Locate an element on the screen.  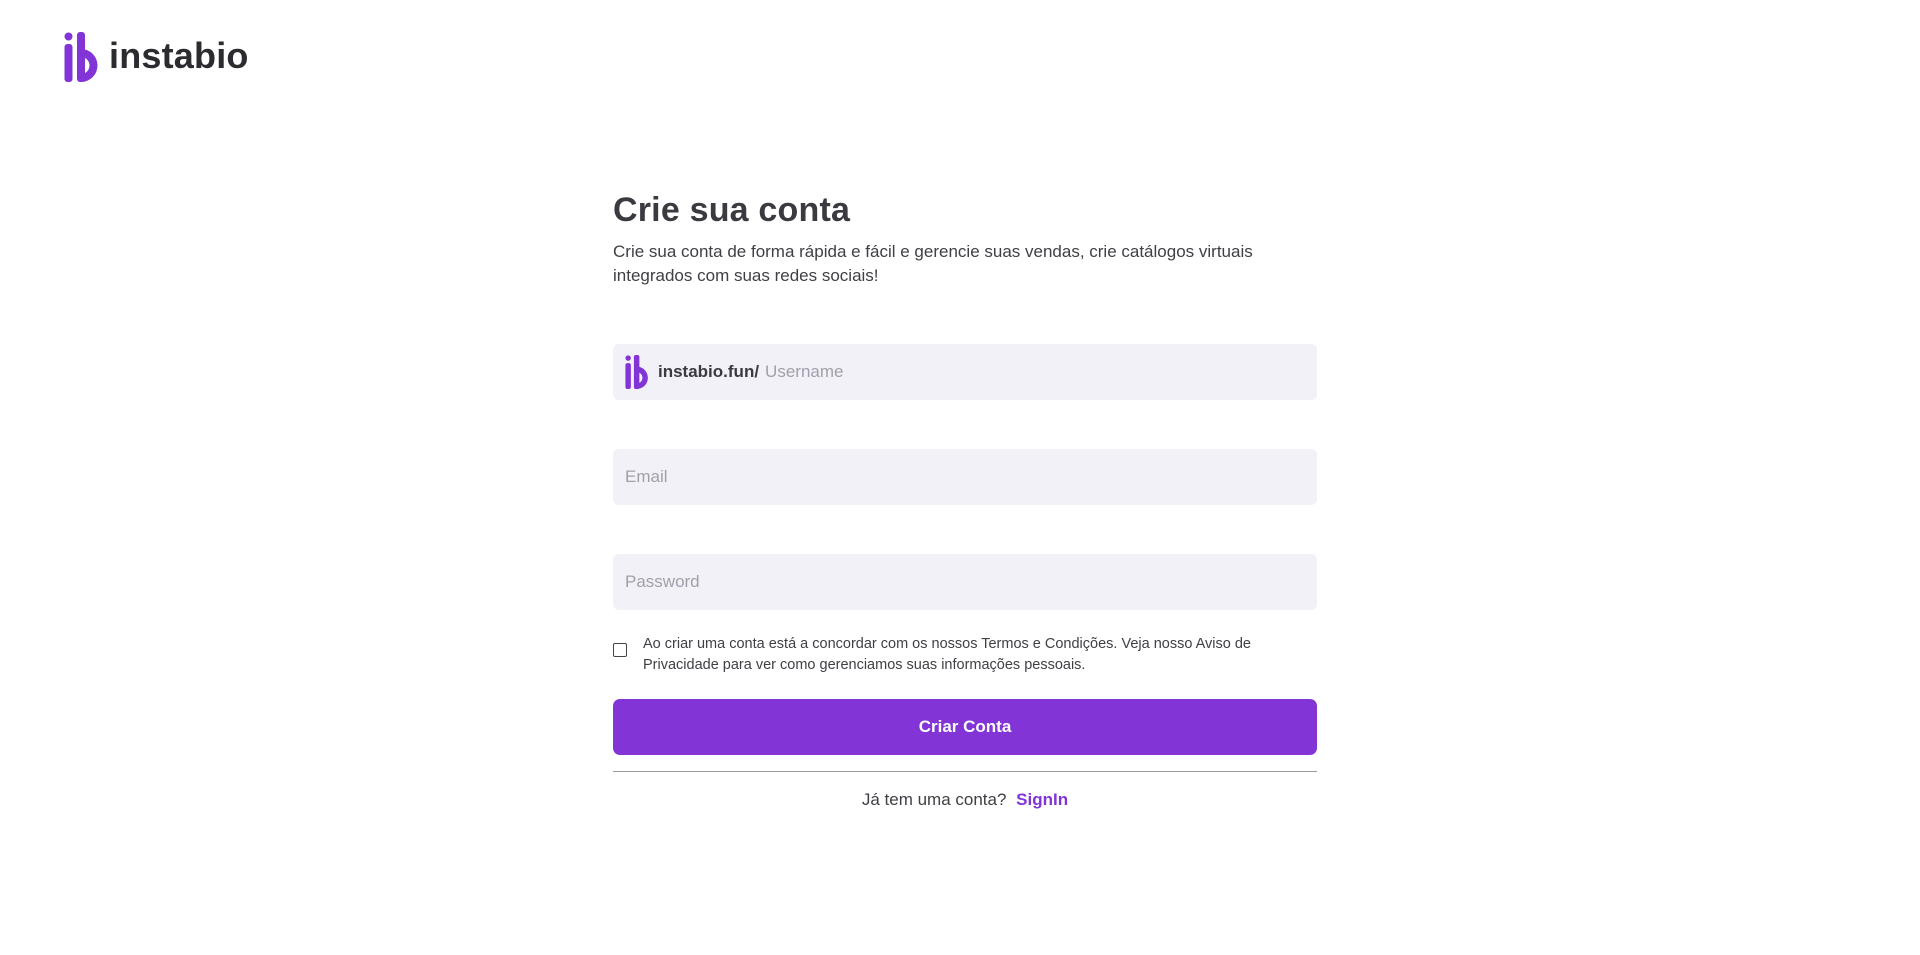
create-account-button: Criar Conta is located at coordinates (965, 727).